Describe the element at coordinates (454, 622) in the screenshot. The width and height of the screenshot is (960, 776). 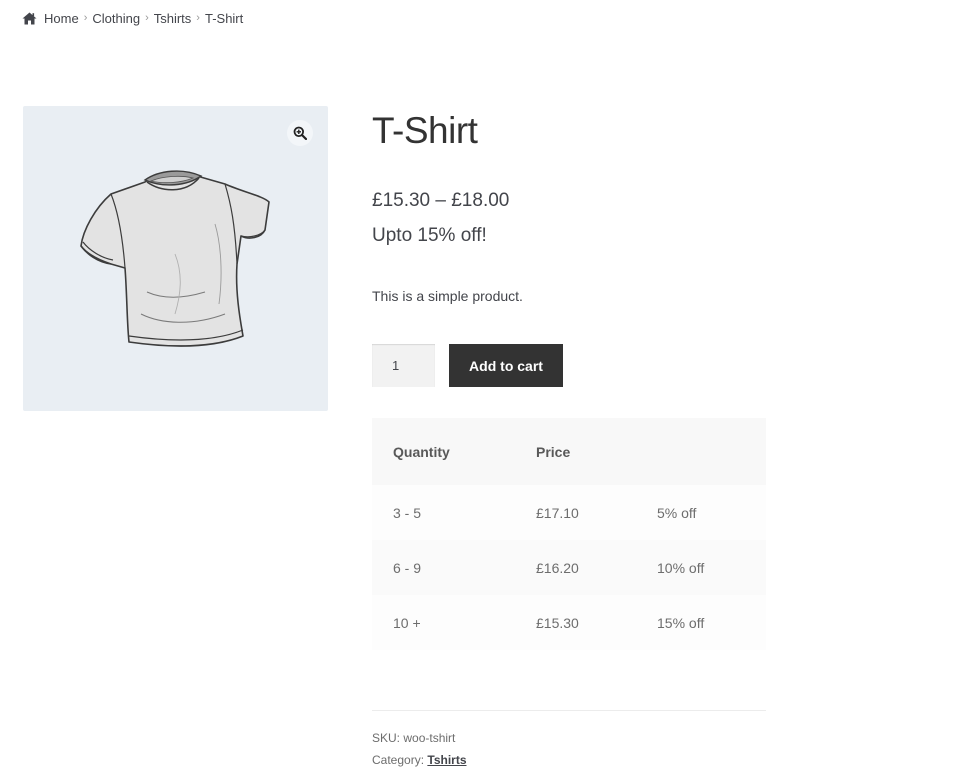
I see `tier-quantity: 10 +` at that location.